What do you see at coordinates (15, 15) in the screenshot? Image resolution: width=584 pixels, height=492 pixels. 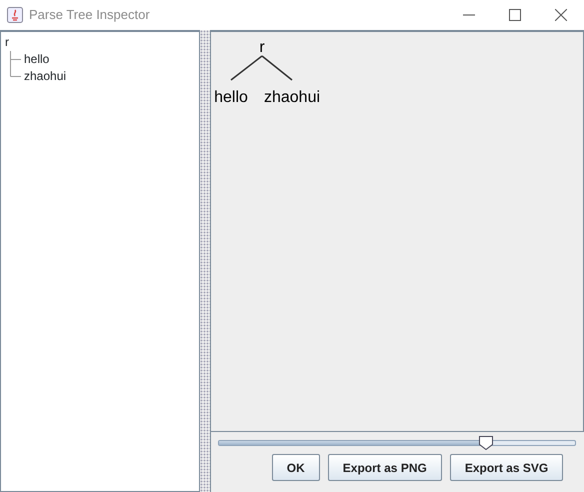 I see `java-app-icon` at bounding box center [15, 15].